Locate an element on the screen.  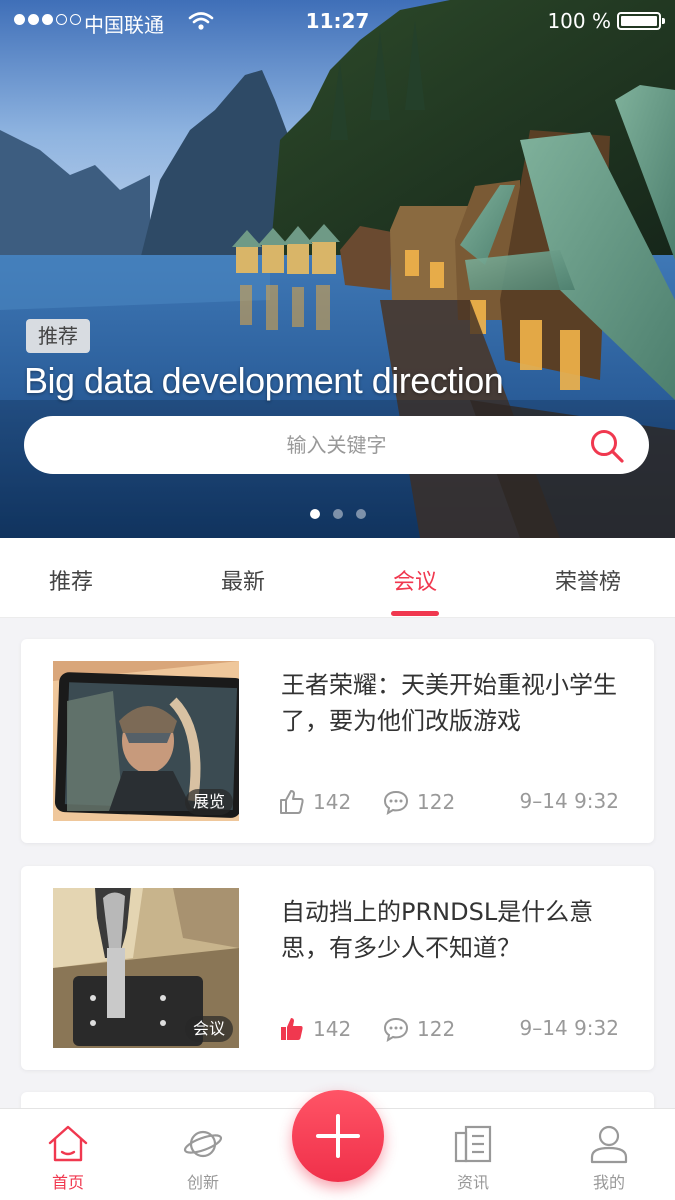
search-bar is located at coordinates (336, 445).